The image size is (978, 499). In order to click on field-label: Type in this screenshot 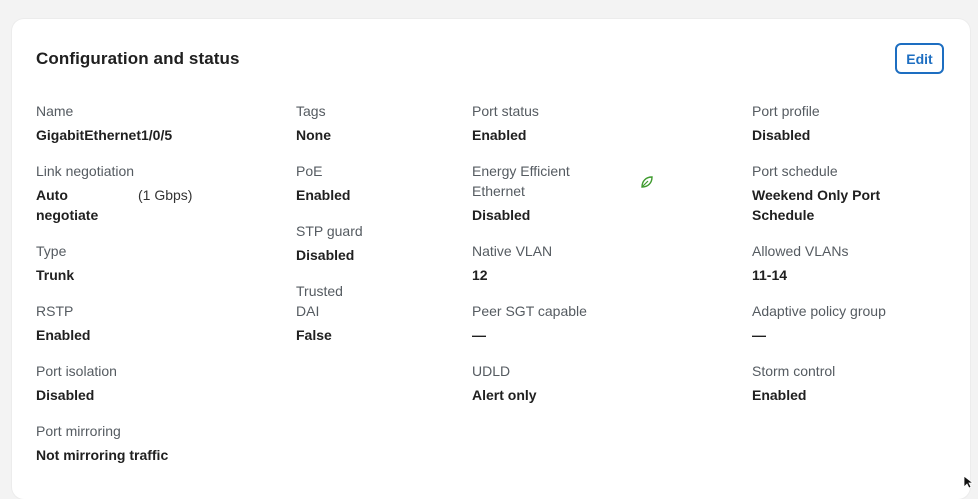, I will do `click(51, 251)`.